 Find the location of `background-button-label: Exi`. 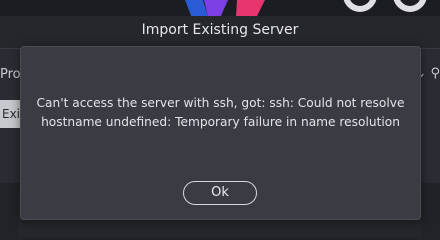

background-button-label: Exi is located at coordinates (11, 114).